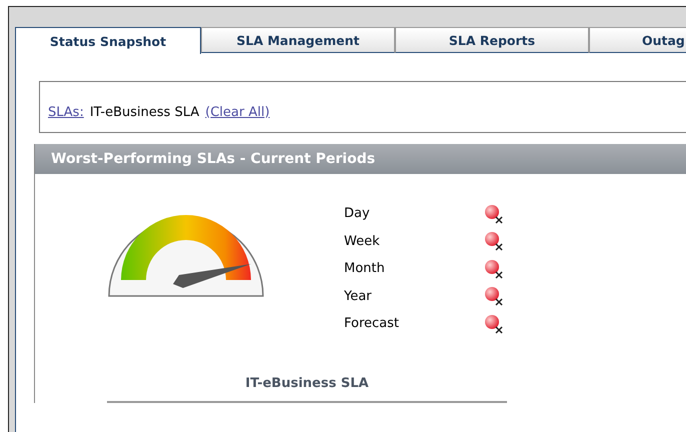  What do you see at coordinates (145, 112) in the screenshot?
I see `filter-value: IT-eBusiness SLA` at bounding box center [145, 112].